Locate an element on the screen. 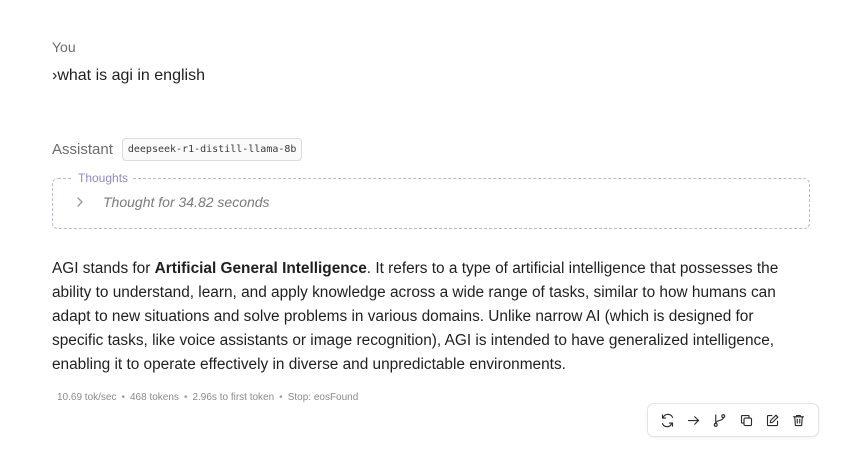 The image size is (856, 472). thoughts-summary: Thought for 34.82 seconds is located at coordinates (186, 202).